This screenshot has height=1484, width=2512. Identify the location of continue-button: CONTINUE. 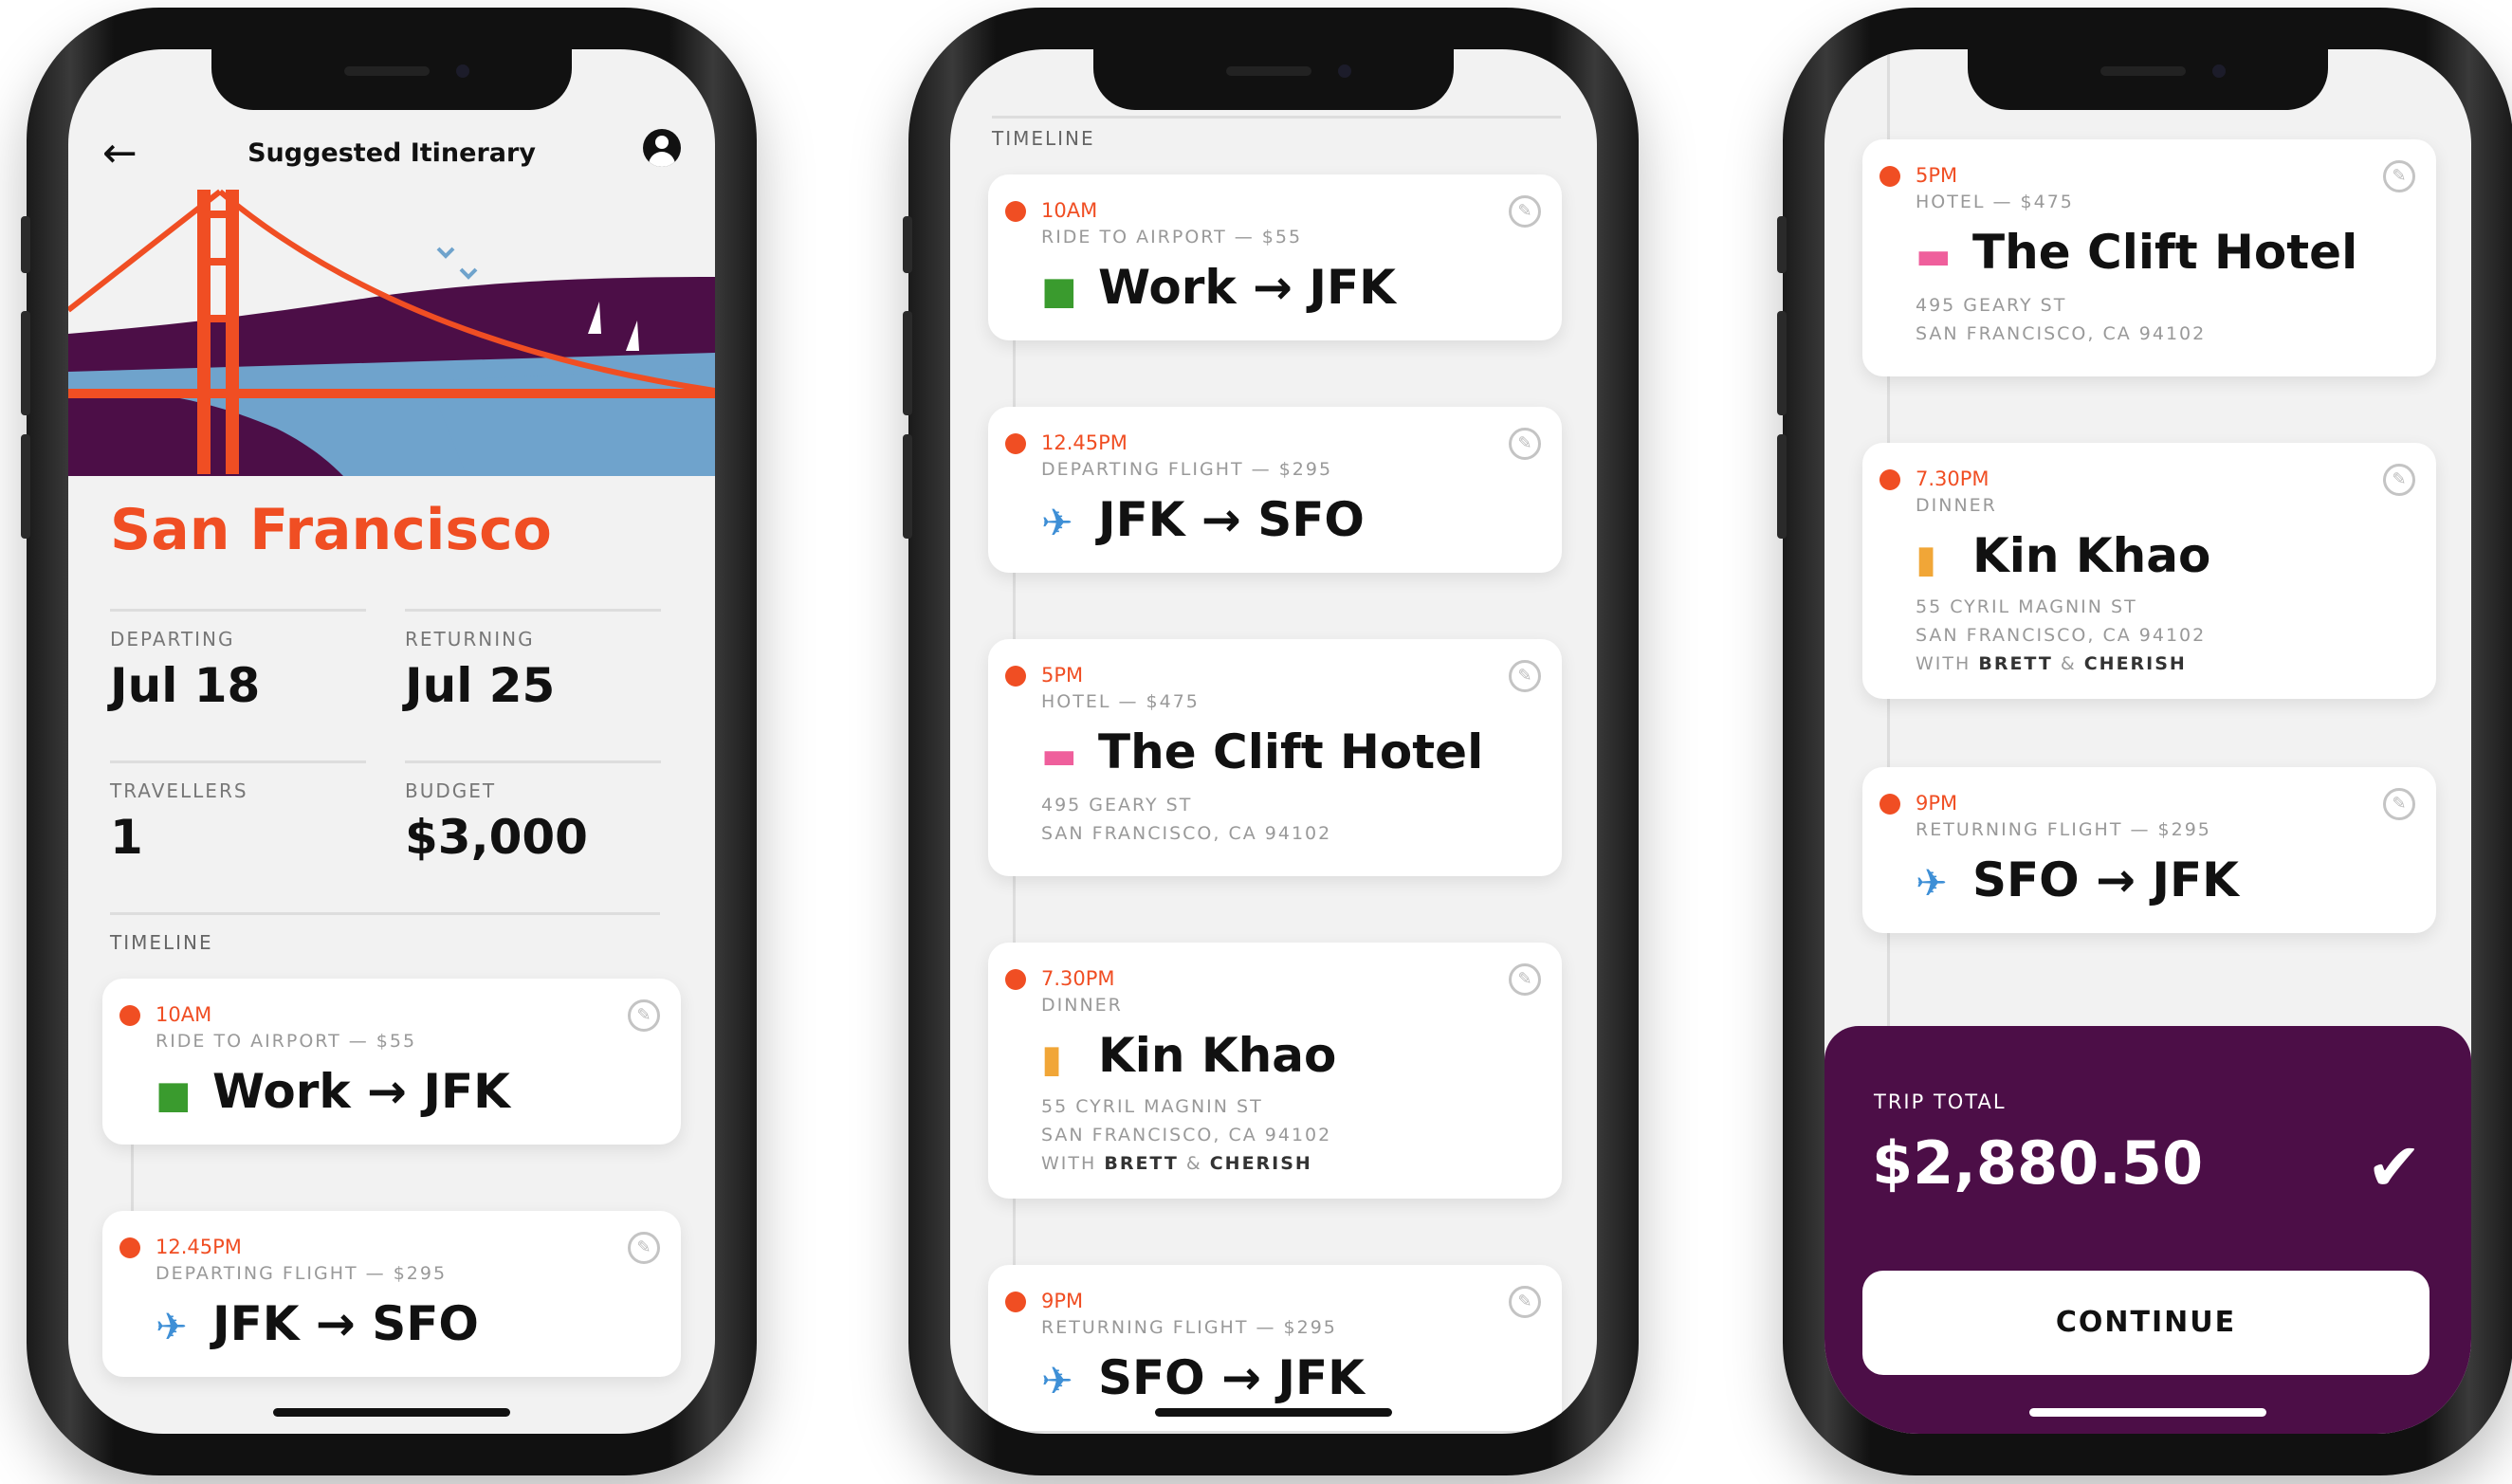
(2145, 1323).